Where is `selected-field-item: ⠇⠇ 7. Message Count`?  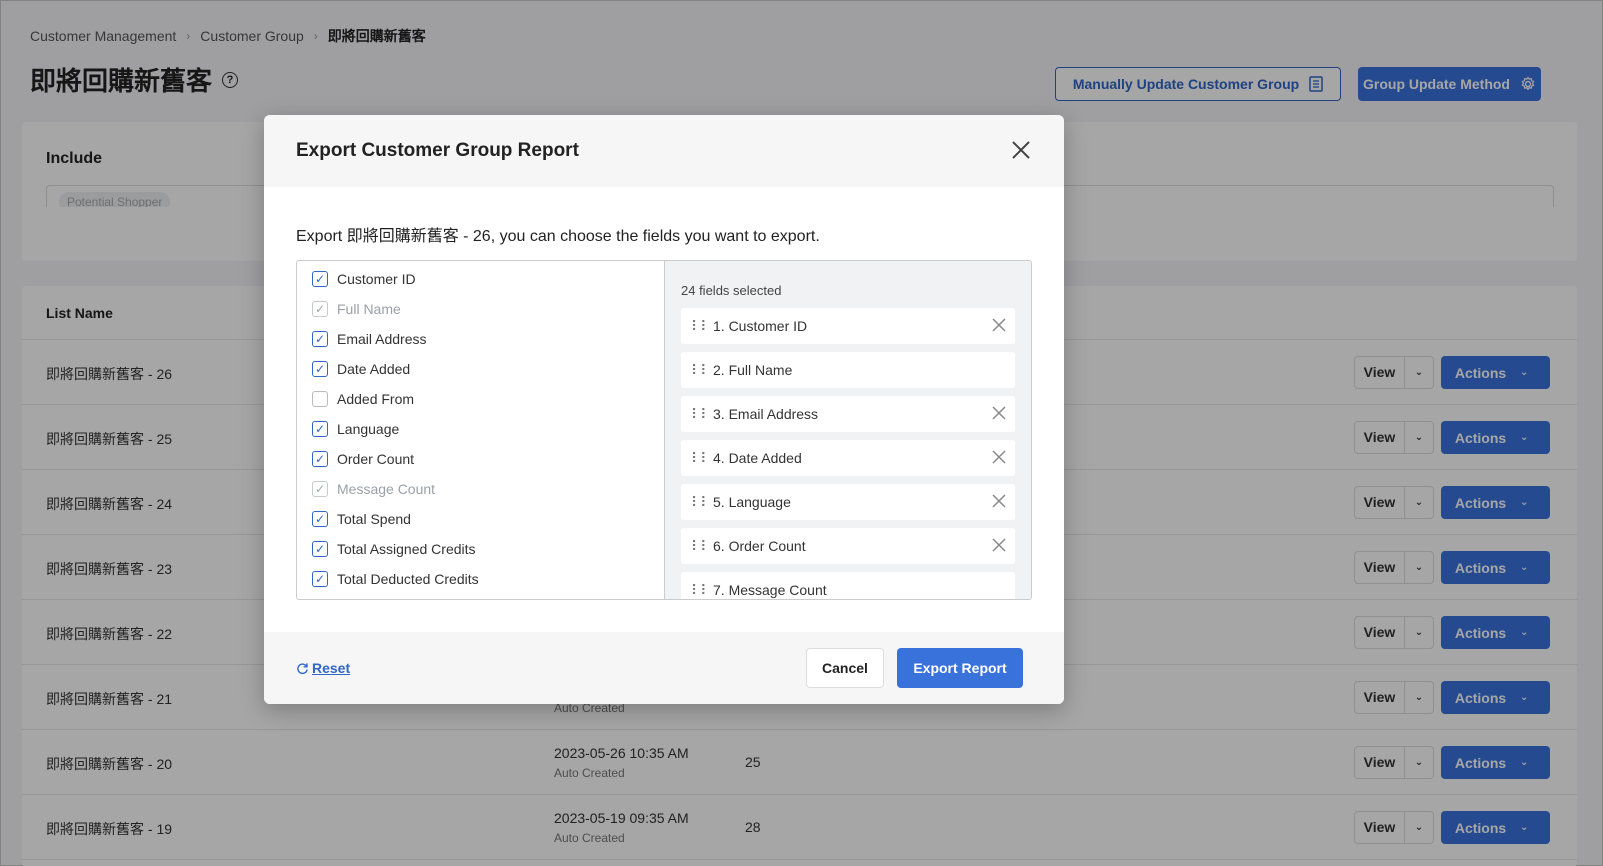
selected-field-item: ⠇⠇ 7. Message Count is located at coordinates (848, 585).